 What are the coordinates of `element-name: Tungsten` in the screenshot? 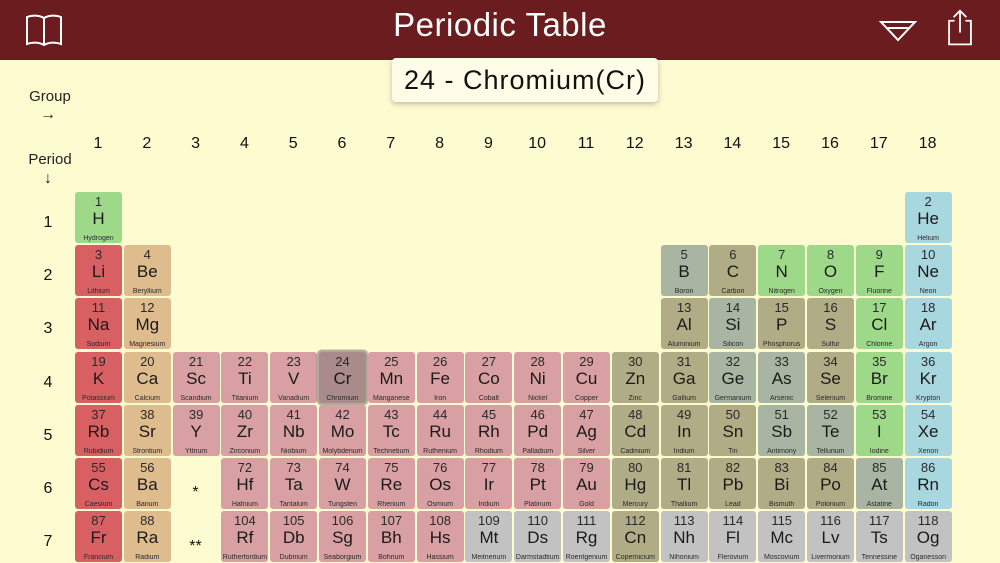 It's located at (342, 504).